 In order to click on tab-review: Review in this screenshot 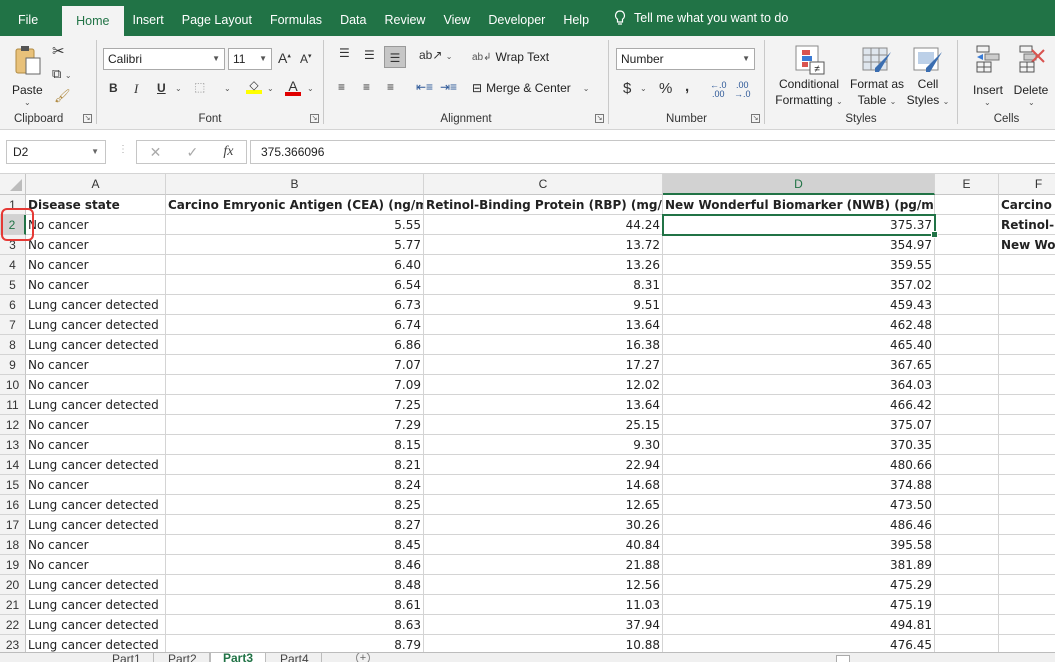, I will do `click(404, 18)`.